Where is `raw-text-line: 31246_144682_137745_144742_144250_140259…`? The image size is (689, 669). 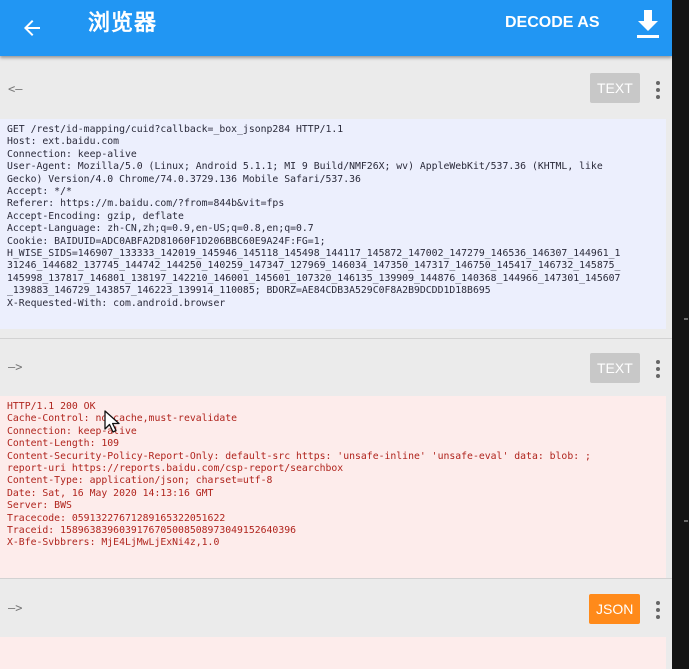 raw-text-line: 31246_144682_137745_144742_144250_140259… is located at coordinates (314, 266).